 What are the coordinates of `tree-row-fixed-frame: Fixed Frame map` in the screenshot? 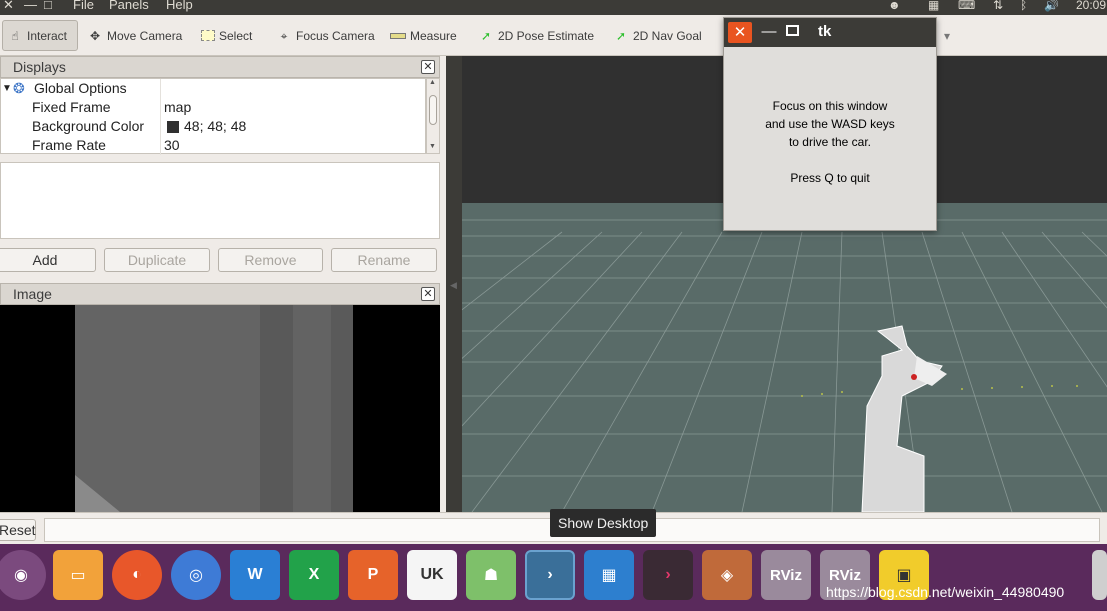 It's located at (214, 107).